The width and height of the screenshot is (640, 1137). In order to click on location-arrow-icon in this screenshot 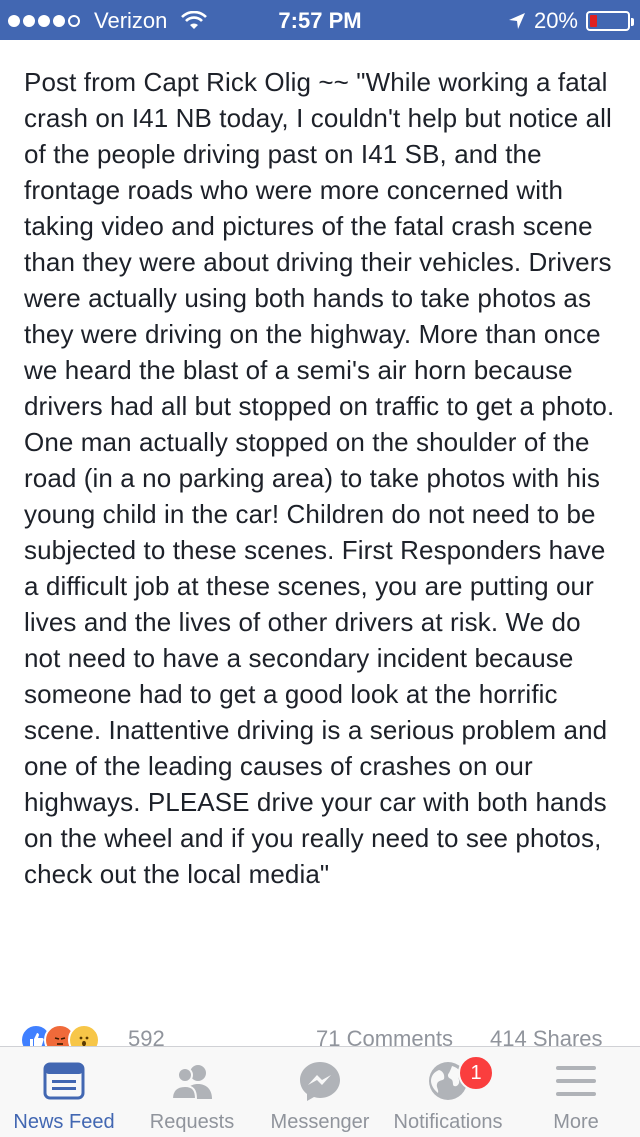, I will do `click(516, 21)`.